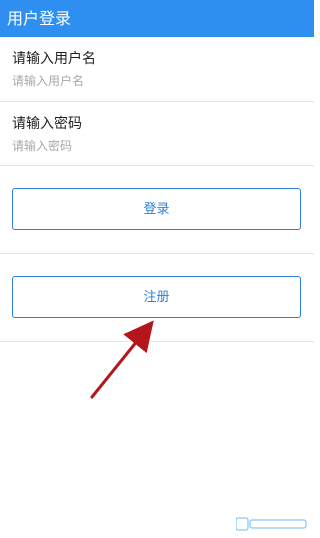 The height and width of the screenshot is (538, 320). I want to click on watermark-logo, so click(271, 524).